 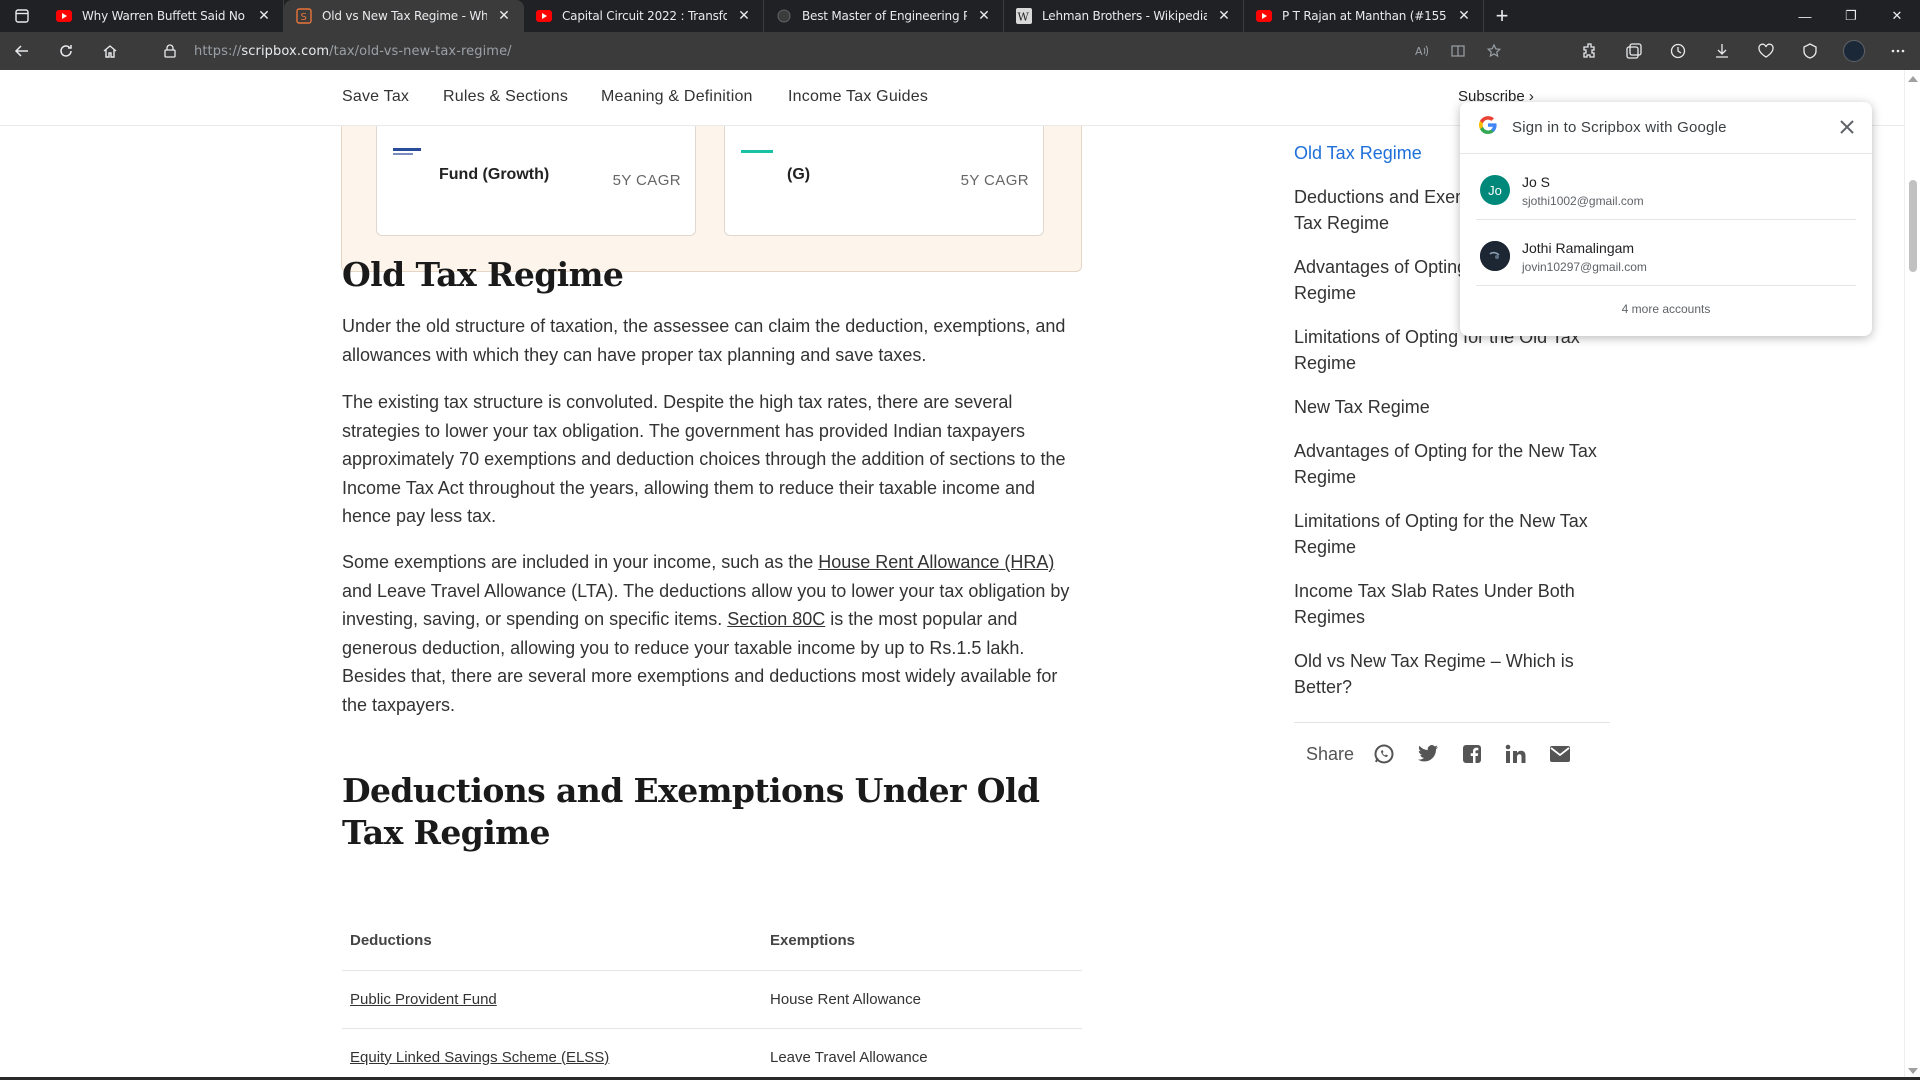 What do you see at coordinates (1913, 226) in the screenshot?
I see `scrollbar-thumb` at bounding box center [1913, 226].